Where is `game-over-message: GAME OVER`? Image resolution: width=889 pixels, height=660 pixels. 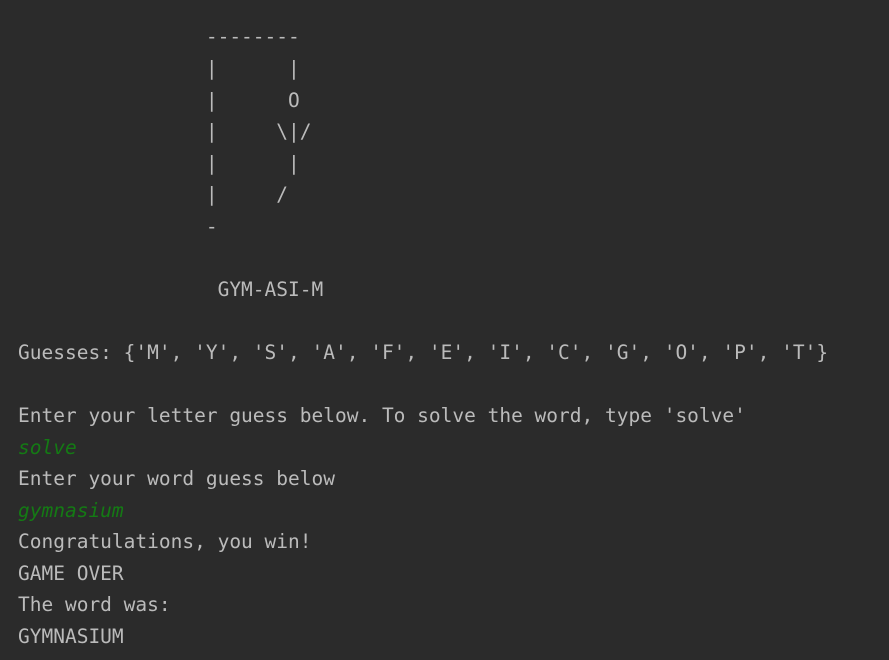
game-over-message: GAME OVER is located at coordinates (71, 573).